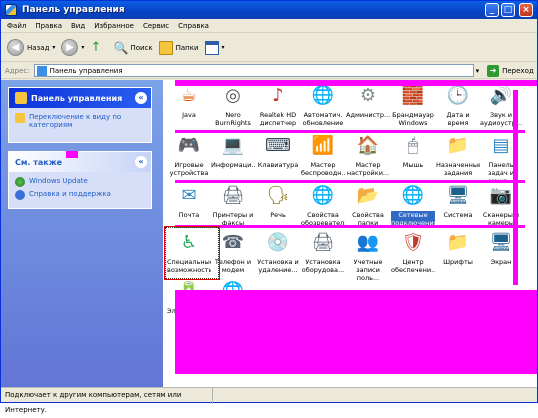  Describe the element at coordinates (253, 70) in the screenshot. I see `address-field: Панель управления` at that location.